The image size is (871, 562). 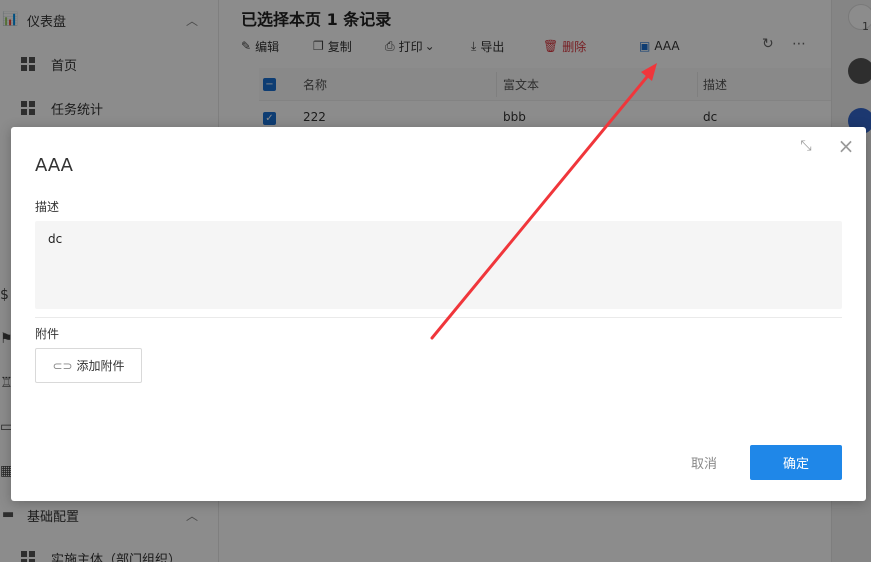 I want to click on paperclip-icon: ⊂⊃, so click(x=62, y=365).